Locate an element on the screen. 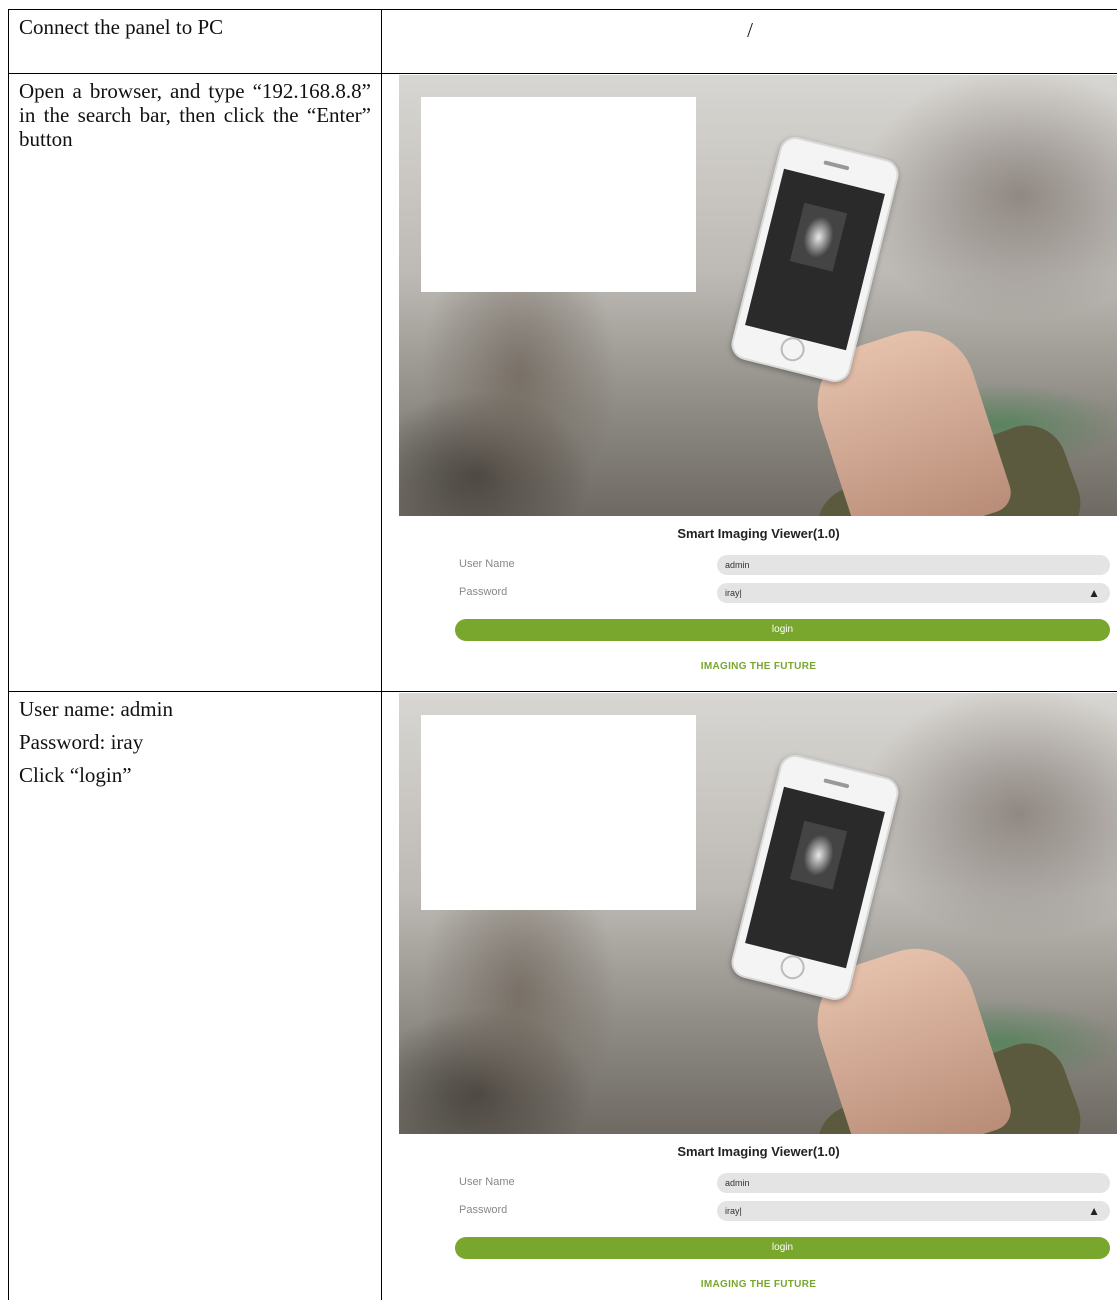 The image size is (1117, 1305). step-cell: Connect the panel to PC is located at coordinates (195, 41).